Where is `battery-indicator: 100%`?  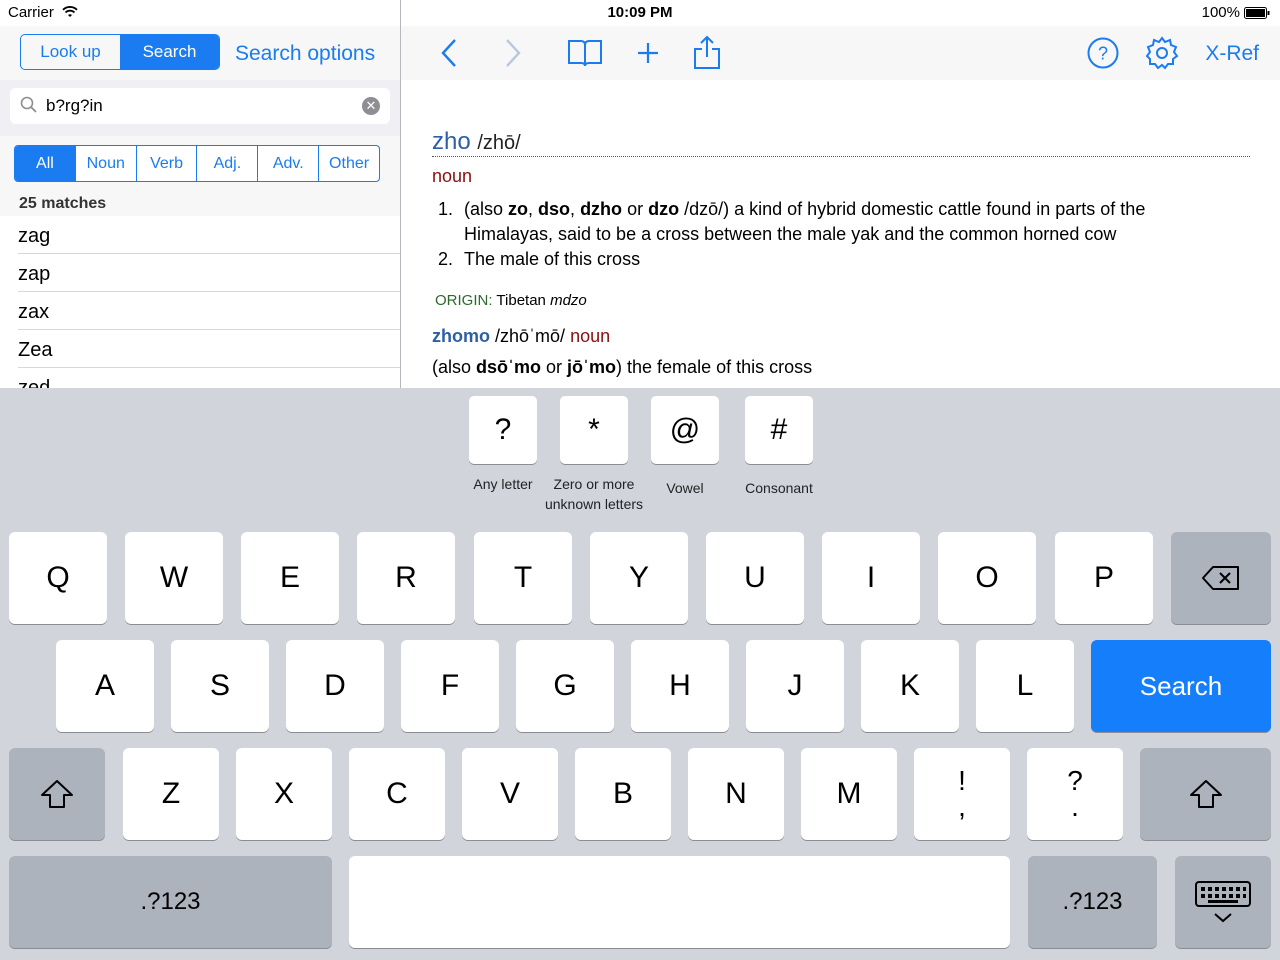 battery-indicator: 100% is located at coordinates (1236, 12).